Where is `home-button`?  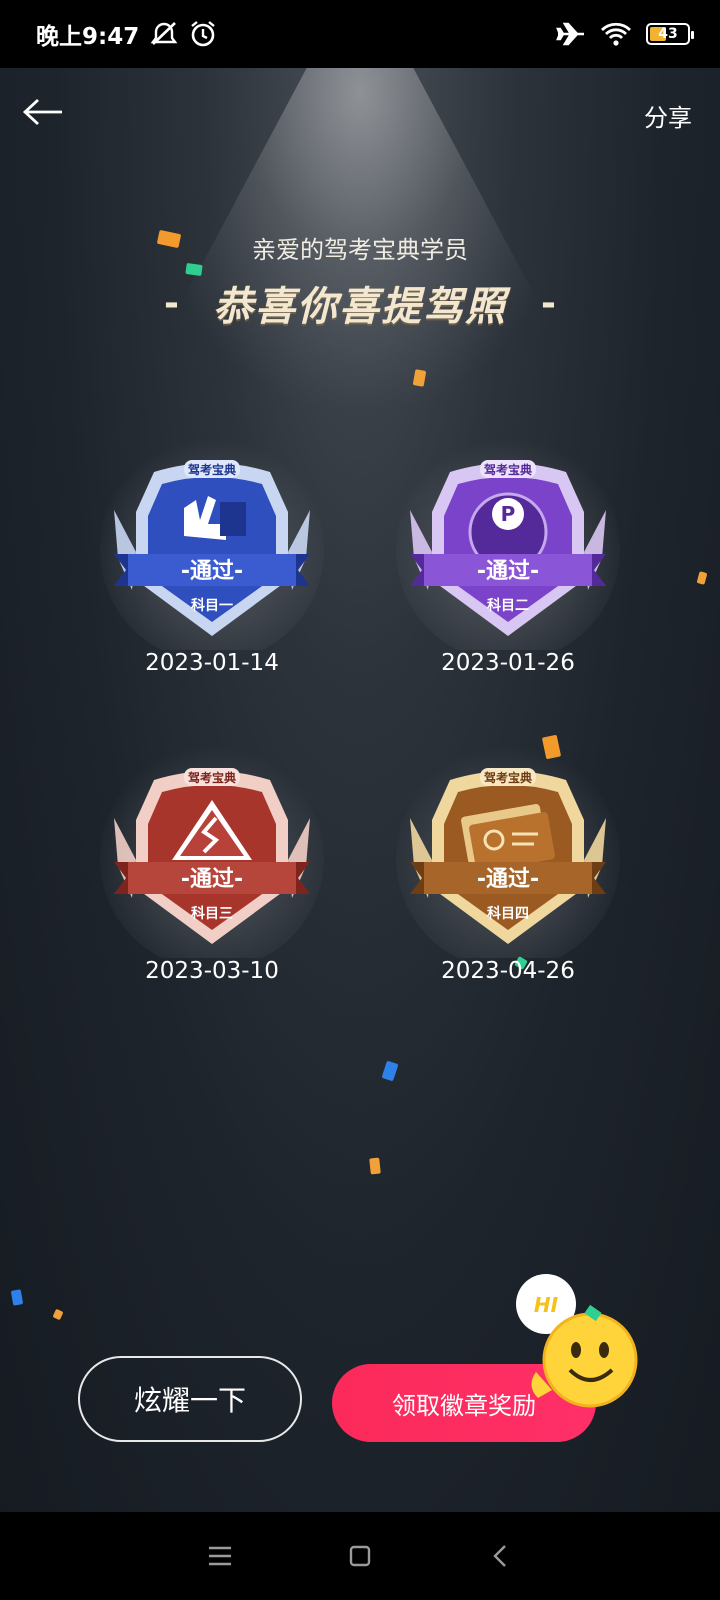
home-button is located at coordinates (360, 1556).